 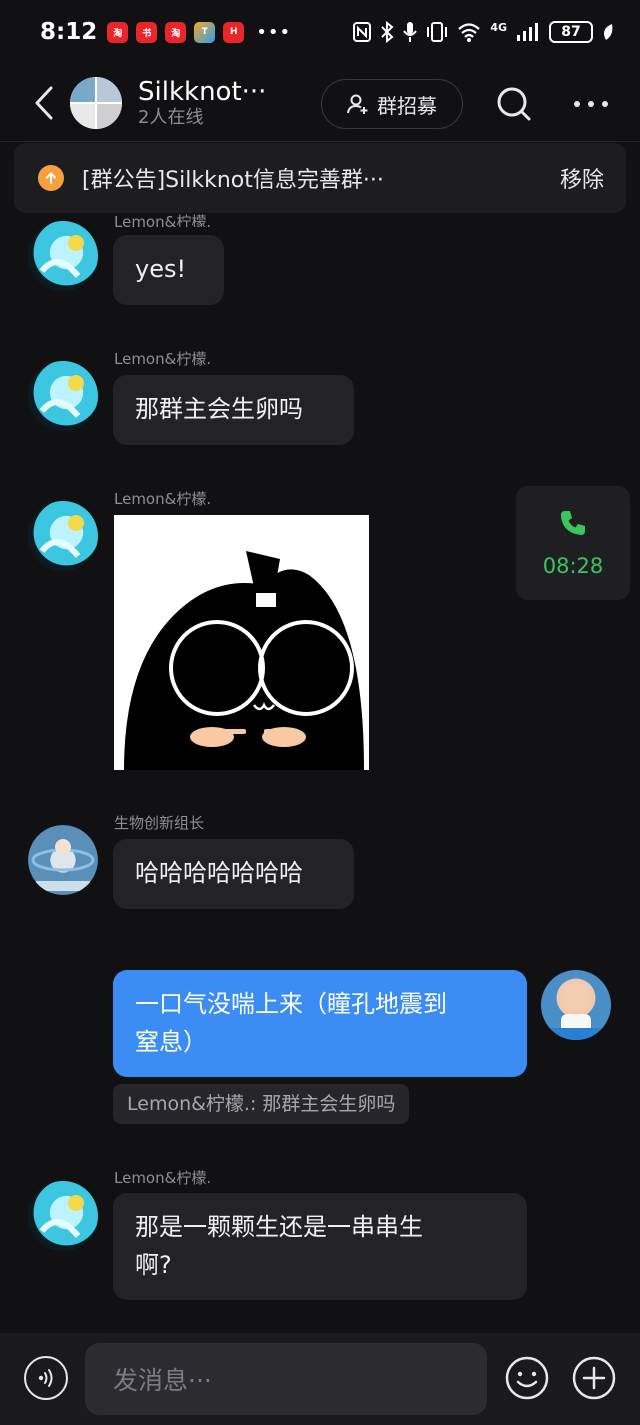 I want to click on vibrate-icon, so click(x=437, y=32).